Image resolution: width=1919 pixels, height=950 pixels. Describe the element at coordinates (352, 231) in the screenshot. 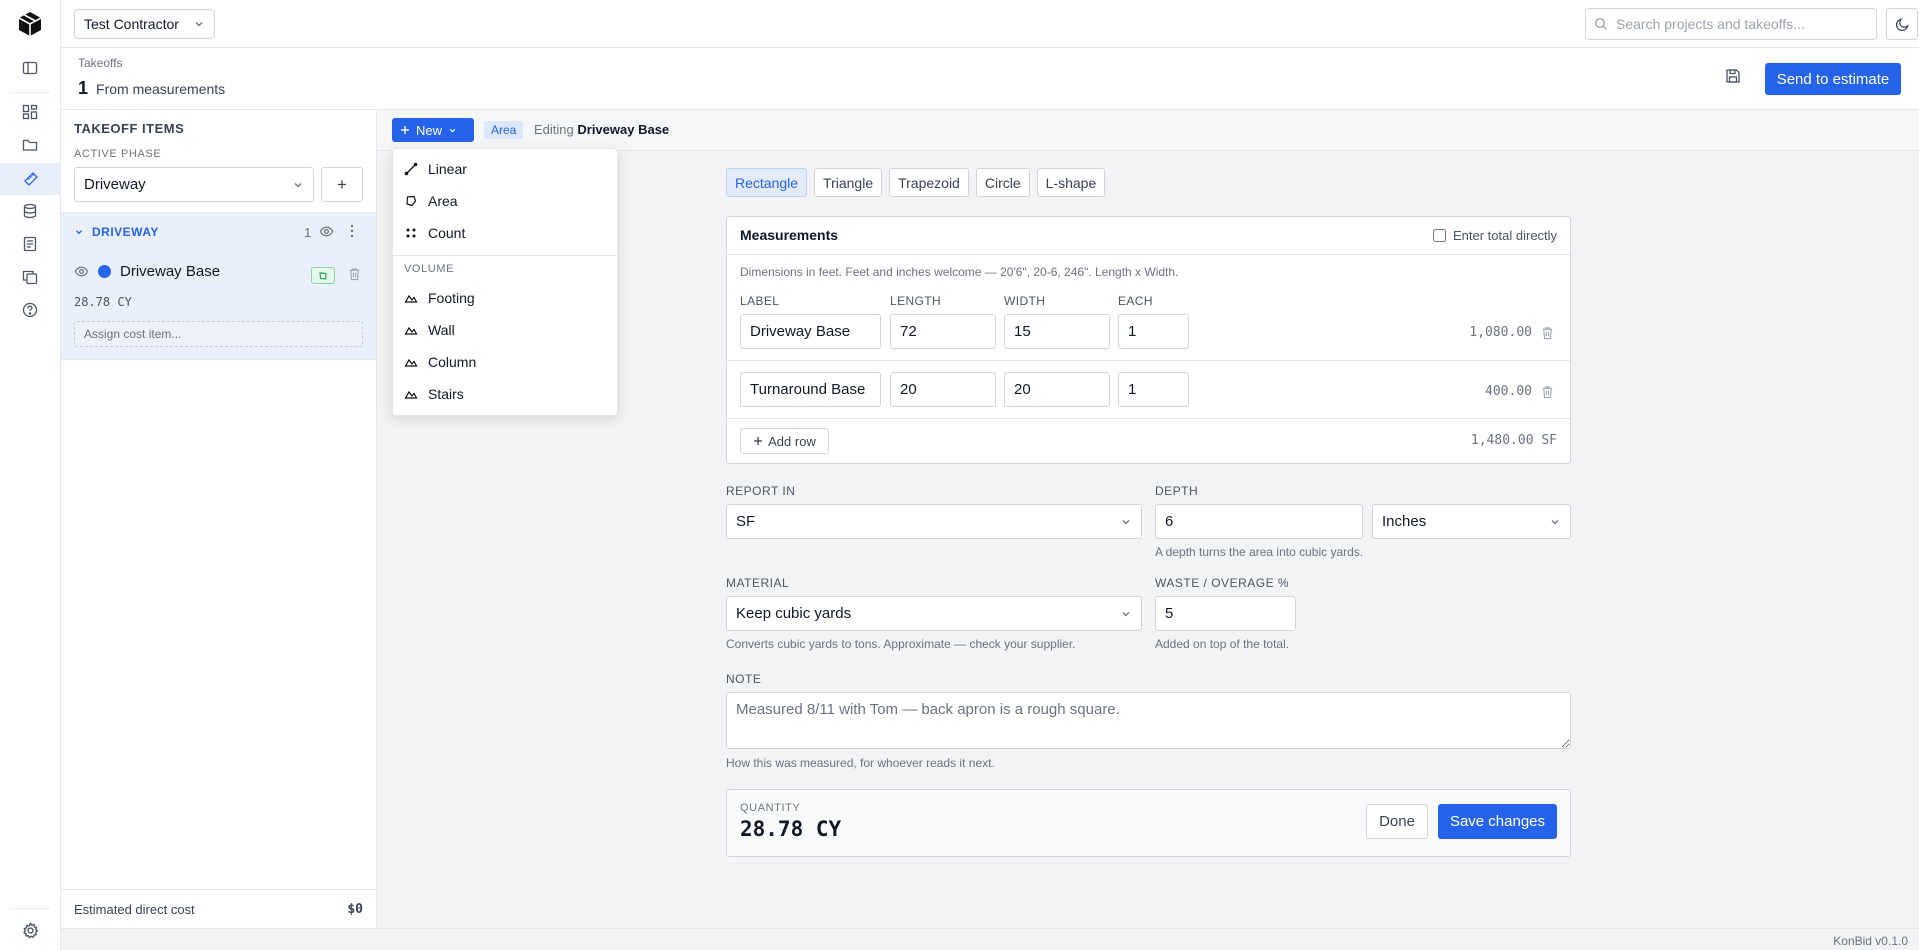

I see `more-vertical-icon` at that location.